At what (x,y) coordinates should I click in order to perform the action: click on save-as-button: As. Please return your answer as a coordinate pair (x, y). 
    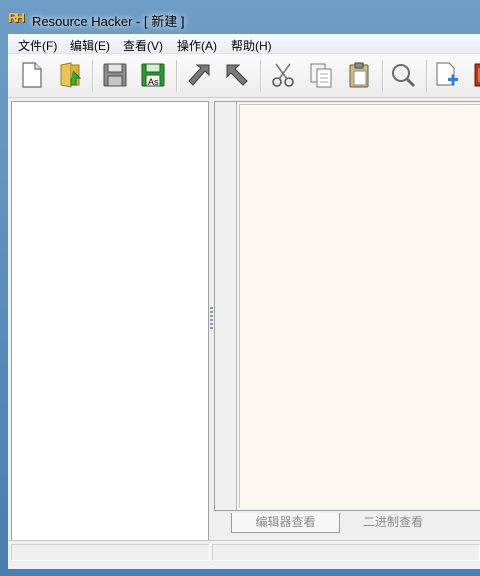
    Looking at the image, I should click on (153, 75).